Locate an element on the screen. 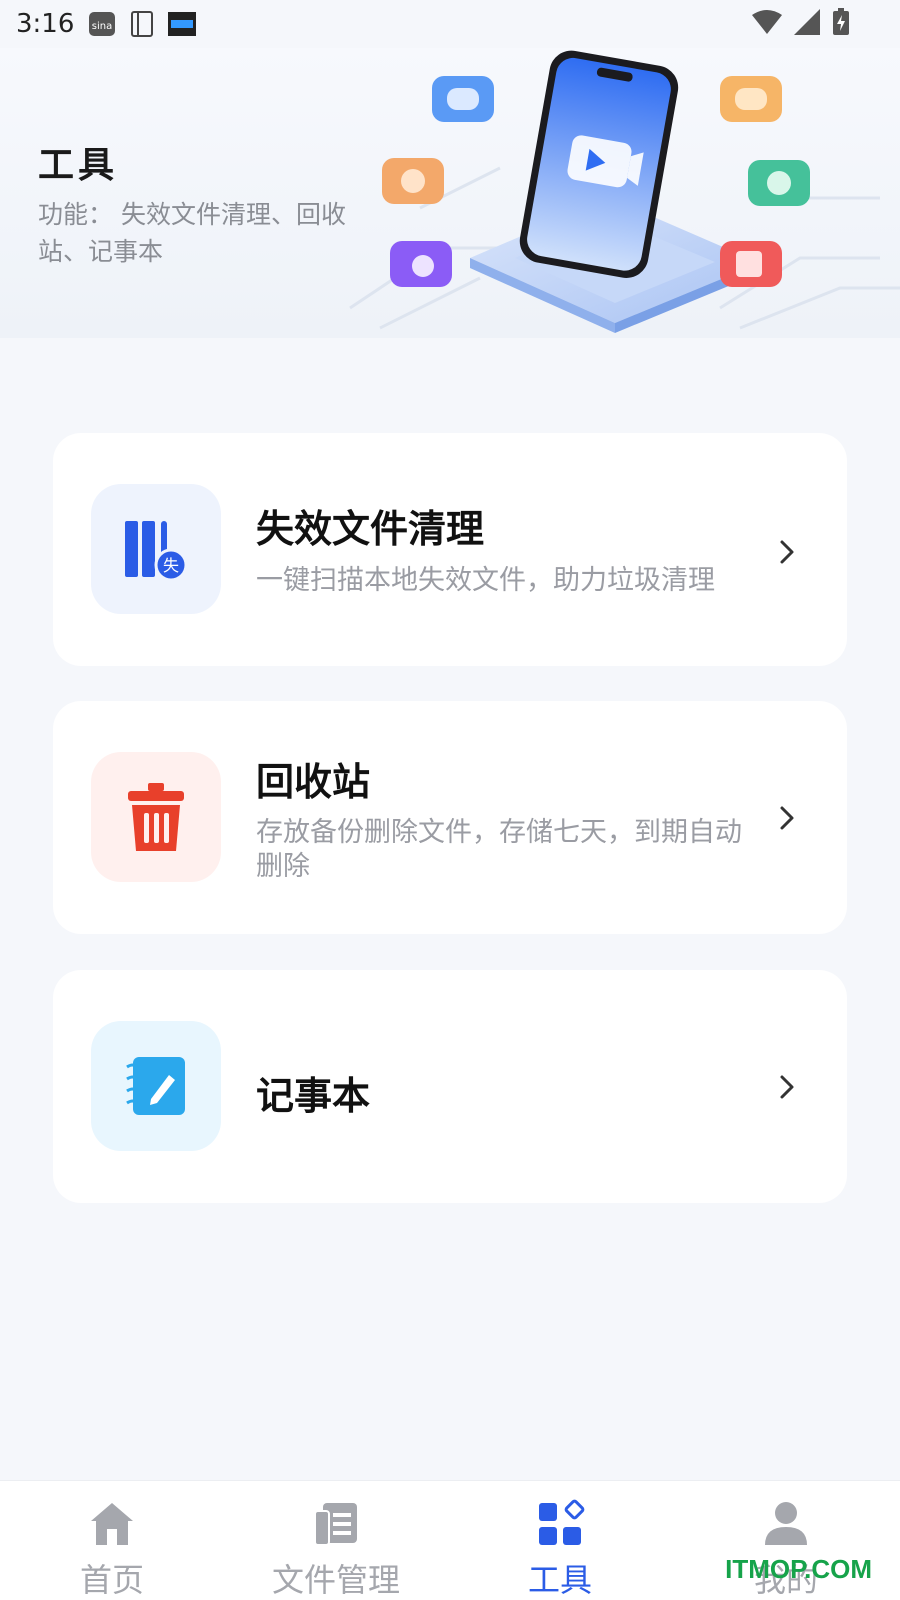 The width and height of the screenshot is (900, 1600). notebook-card: 记事本 is located at coordinates (450, 1086).